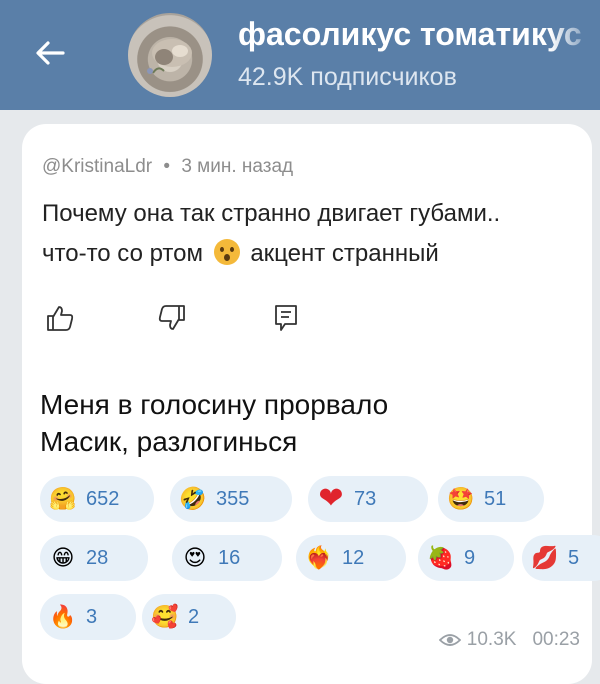 The image size is (600, 684). I want to click on reaction-count: 652, so click(103, 498).